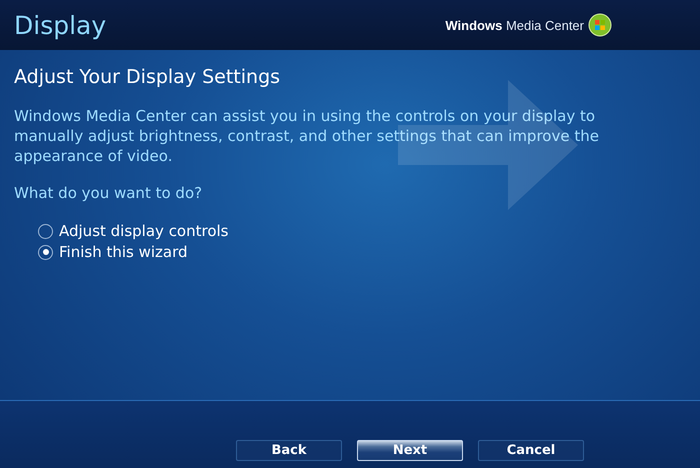  What do you see at coordinates (133, 252) in the screenshot?
I see `radio-option: Finish this wizard` at bounding box center [133, 252].